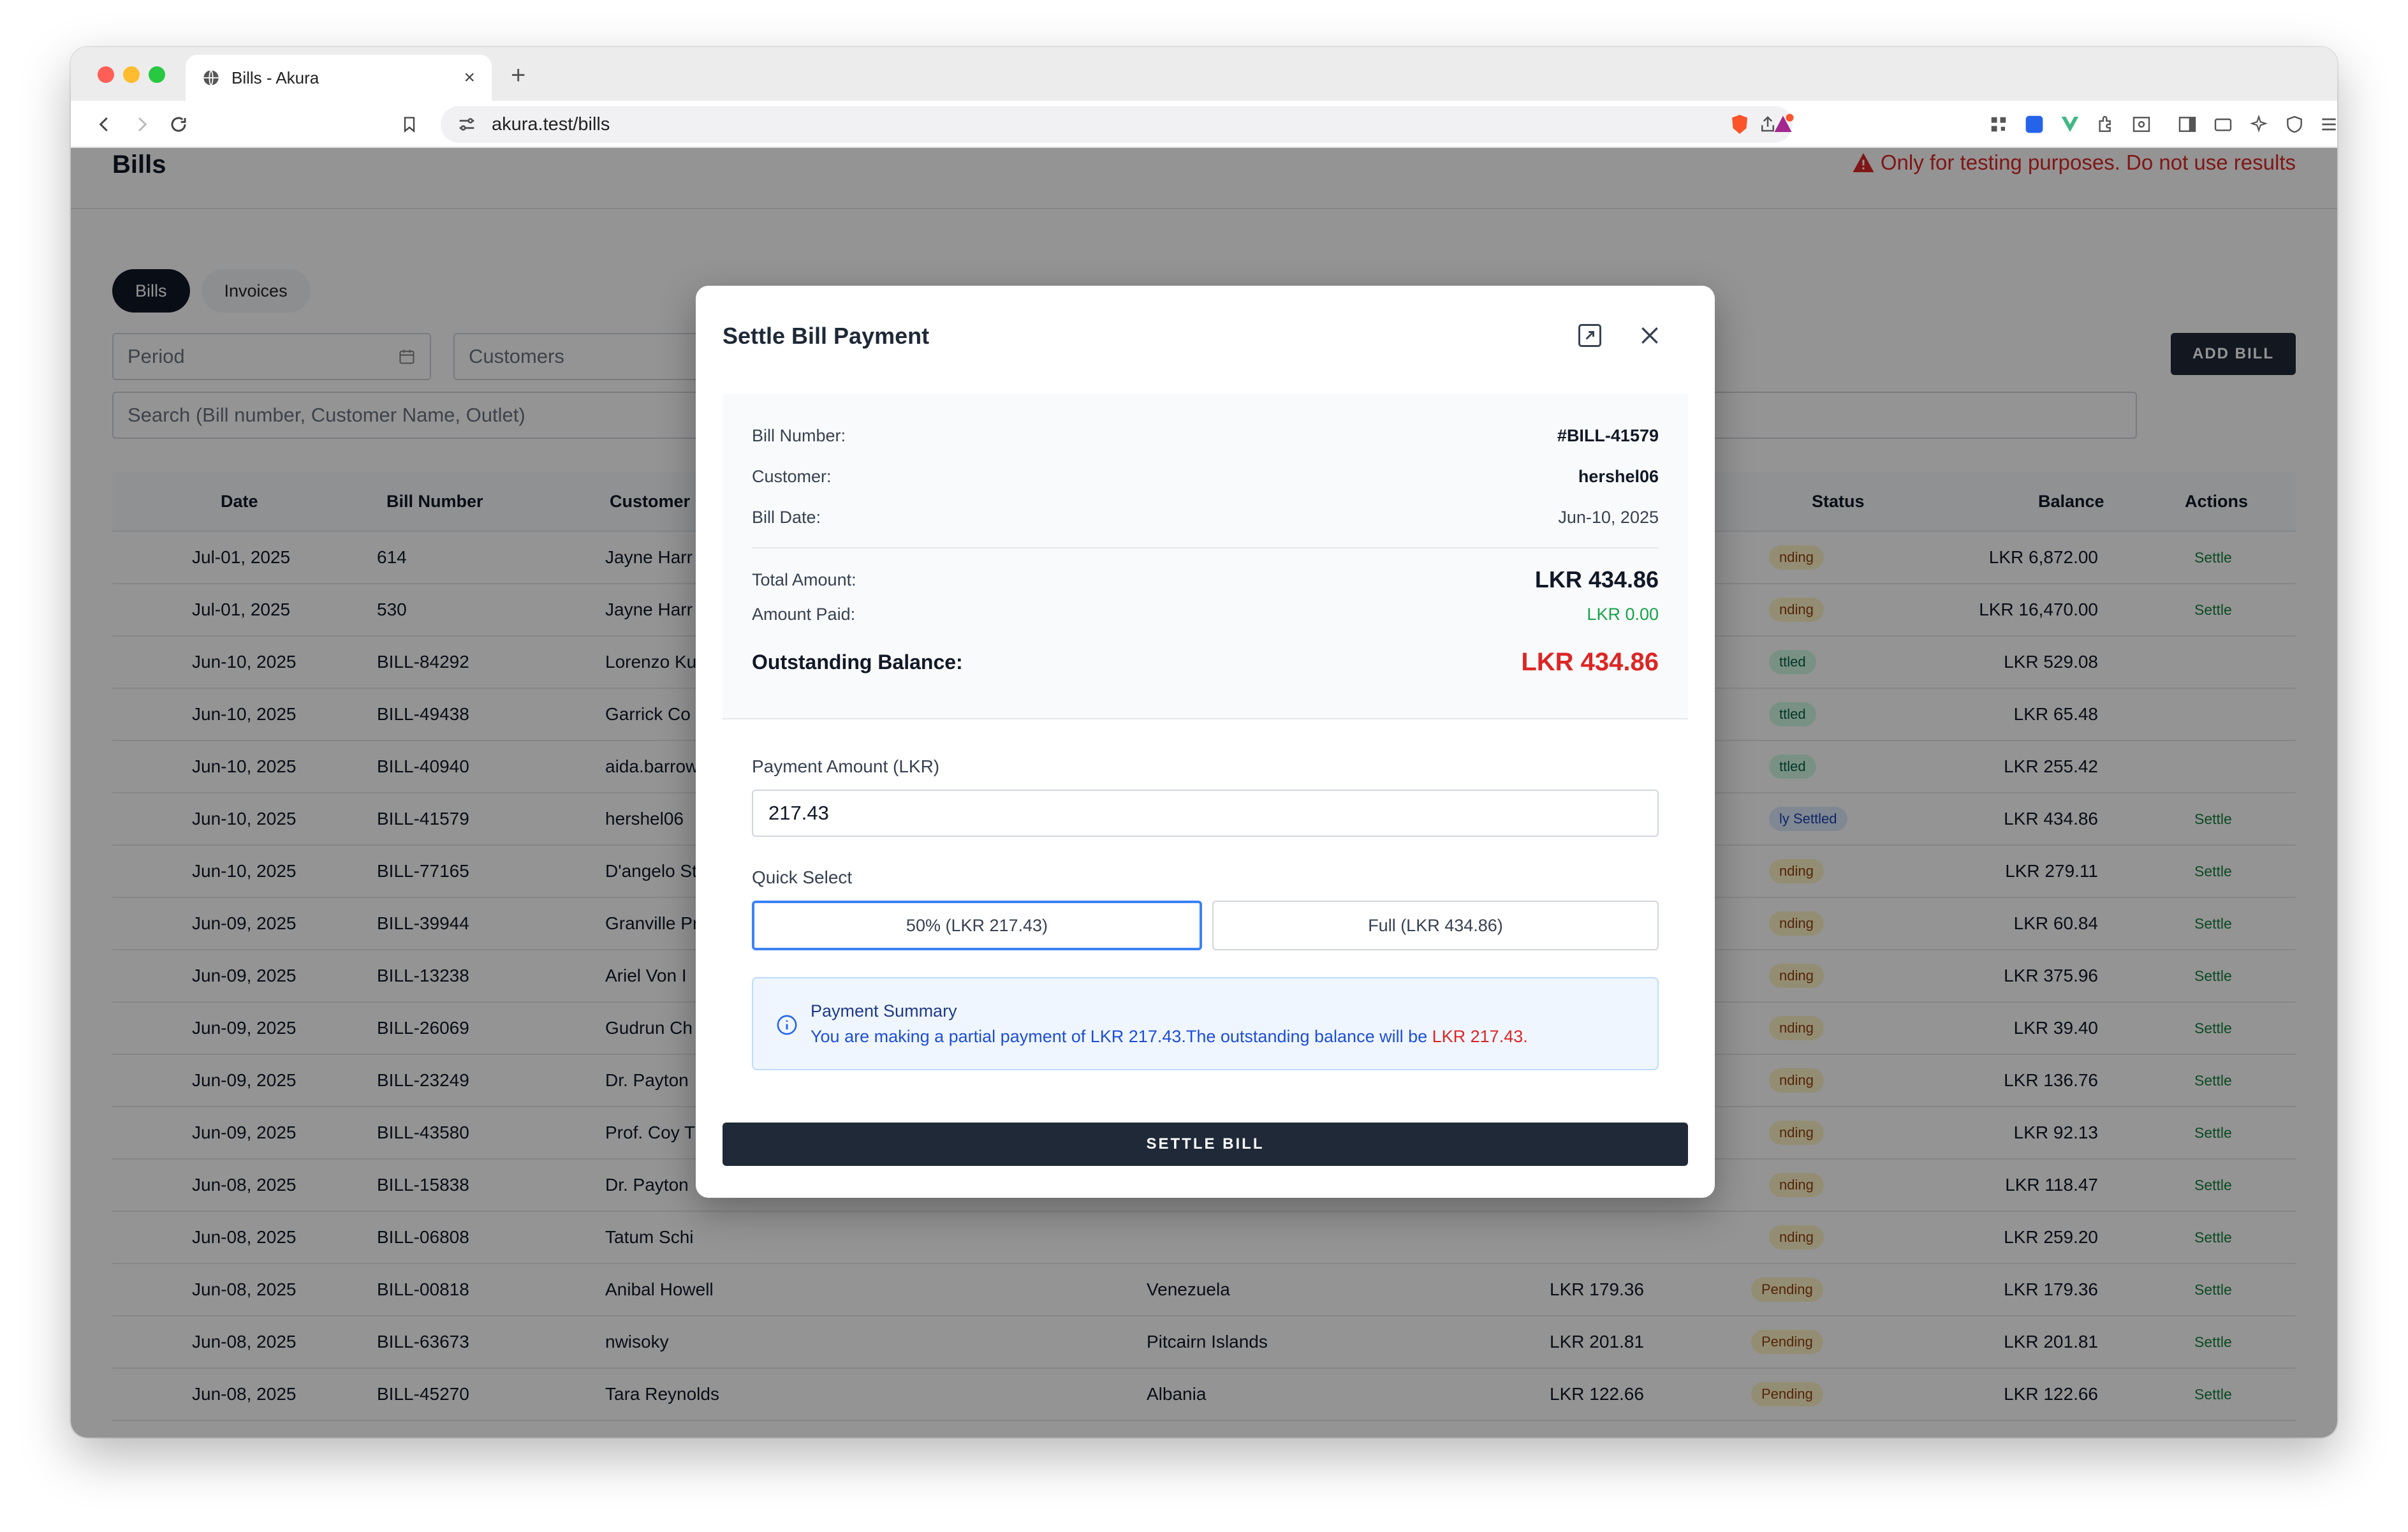  I want to click on modal-title: Settle Bill Payment, so click(826, 336).